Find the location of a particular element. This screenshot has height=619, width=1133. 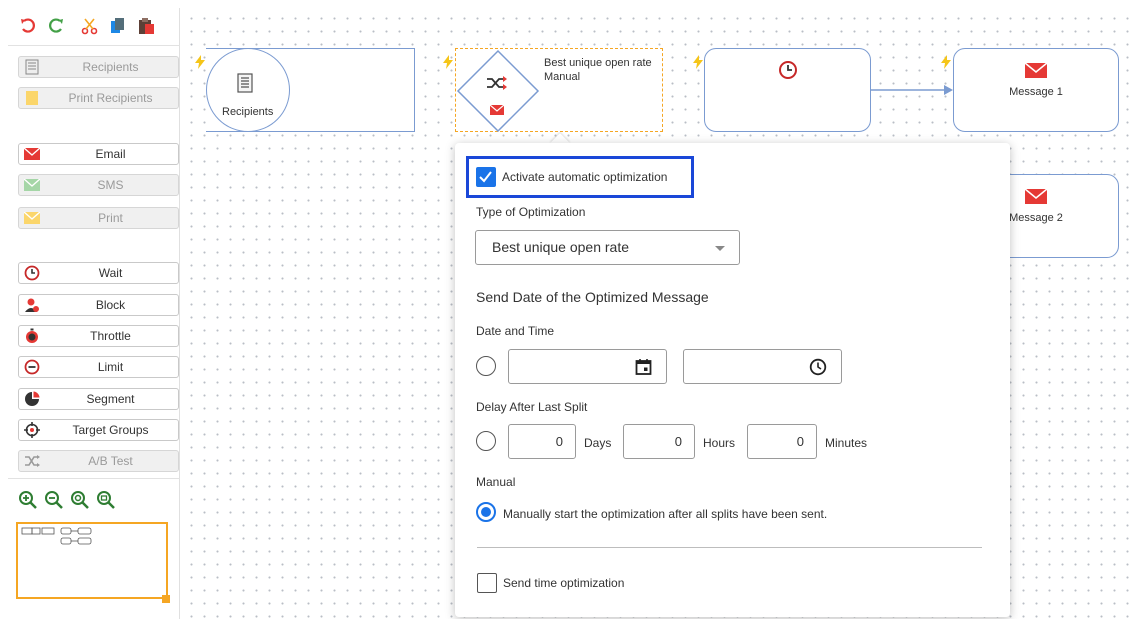

minutes-label: Minutes is located at coordinates (846, 443).